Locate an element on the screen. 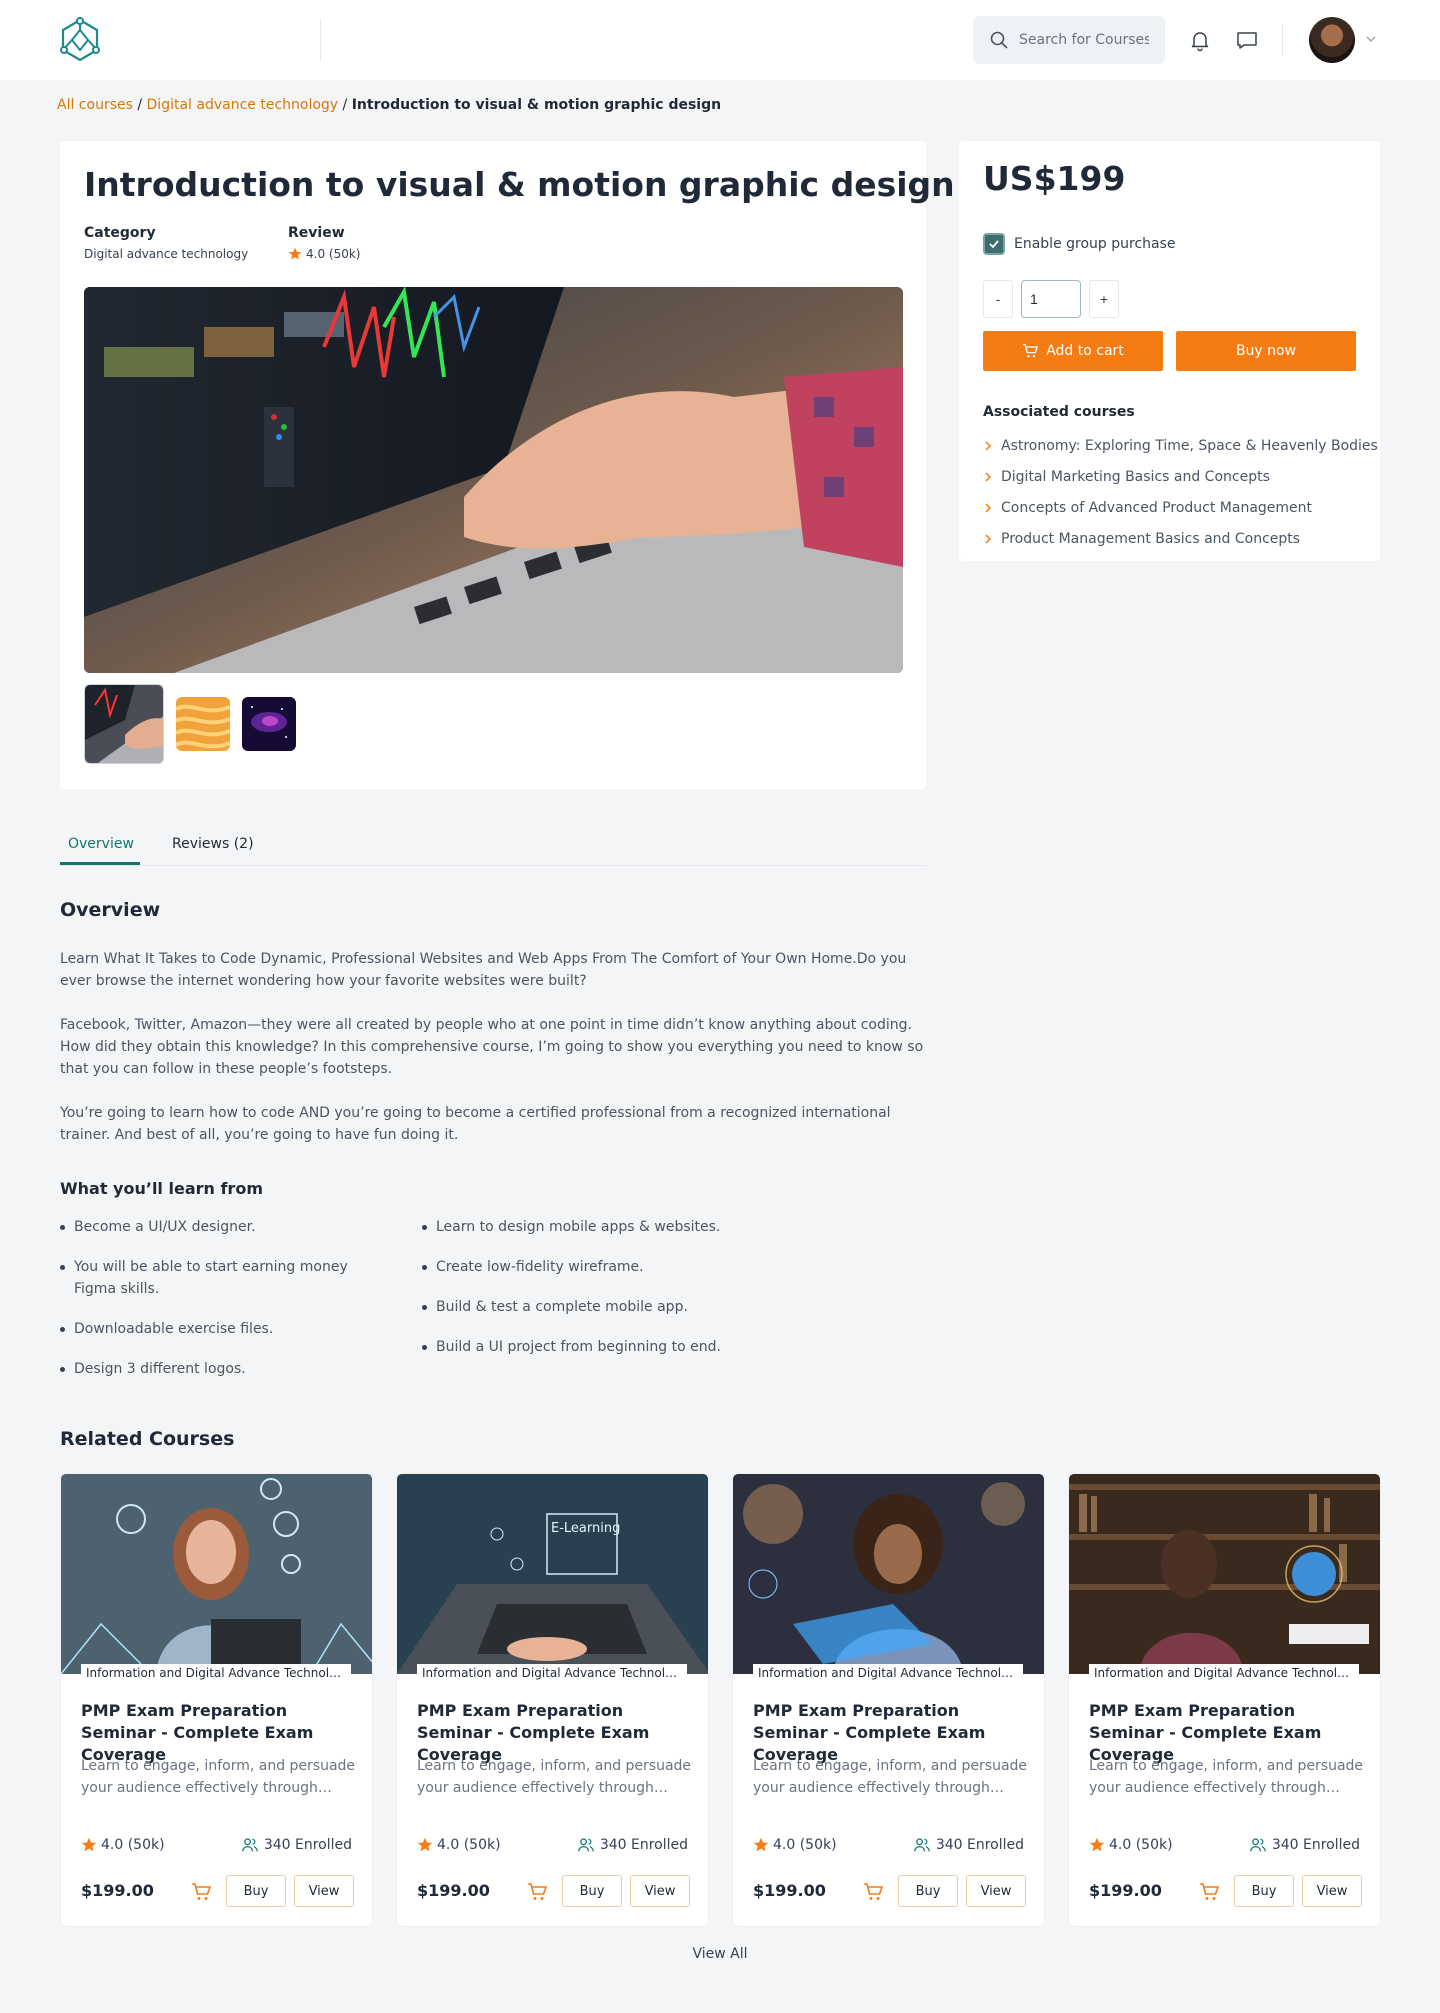  associated-course-item: Digital Marketing Basics and Concepts is located at coordinates (1180, 476).